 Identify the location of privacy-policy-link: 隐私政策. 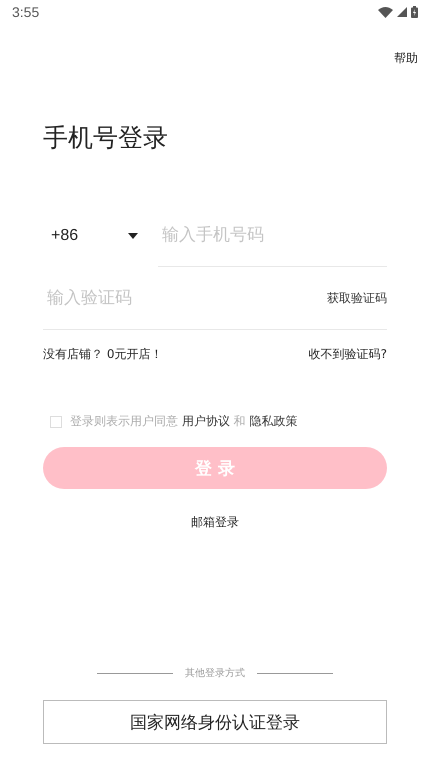
(273, 421).